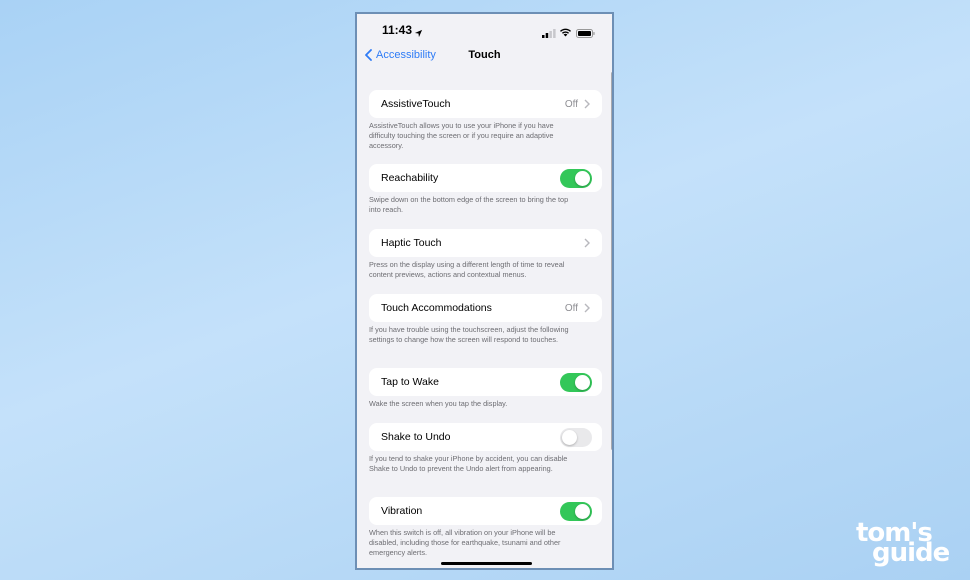 The image size is (970, 580). I want to click on row-label: Haptic Touch, so click(411, 243).